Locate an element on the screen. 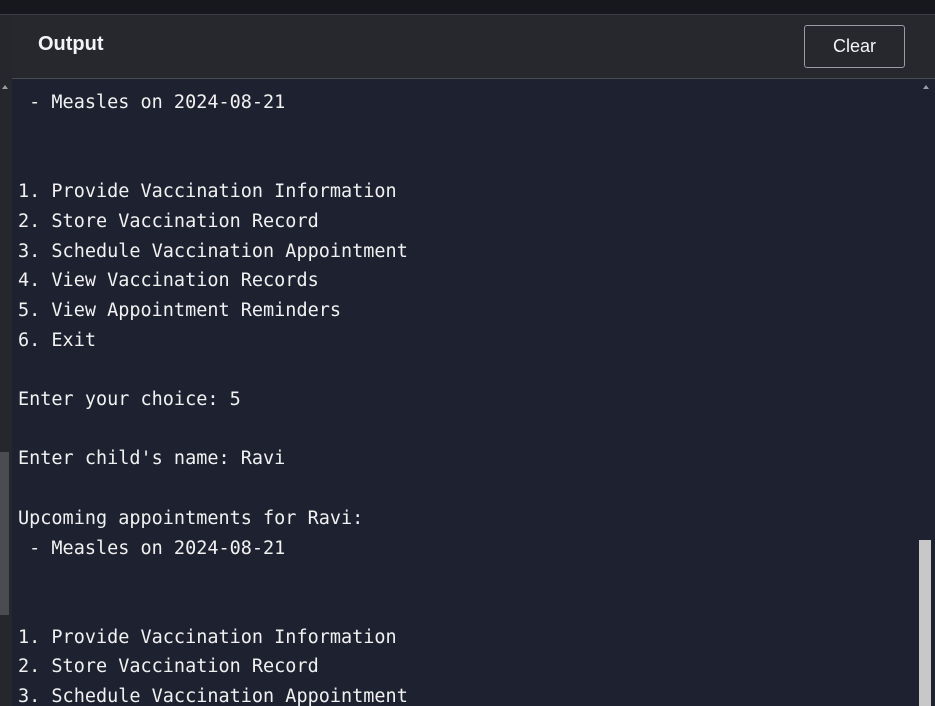 The height and width of the screenshot is (706, 935). output-header: Output Clear is located at coordinates (473, 47).